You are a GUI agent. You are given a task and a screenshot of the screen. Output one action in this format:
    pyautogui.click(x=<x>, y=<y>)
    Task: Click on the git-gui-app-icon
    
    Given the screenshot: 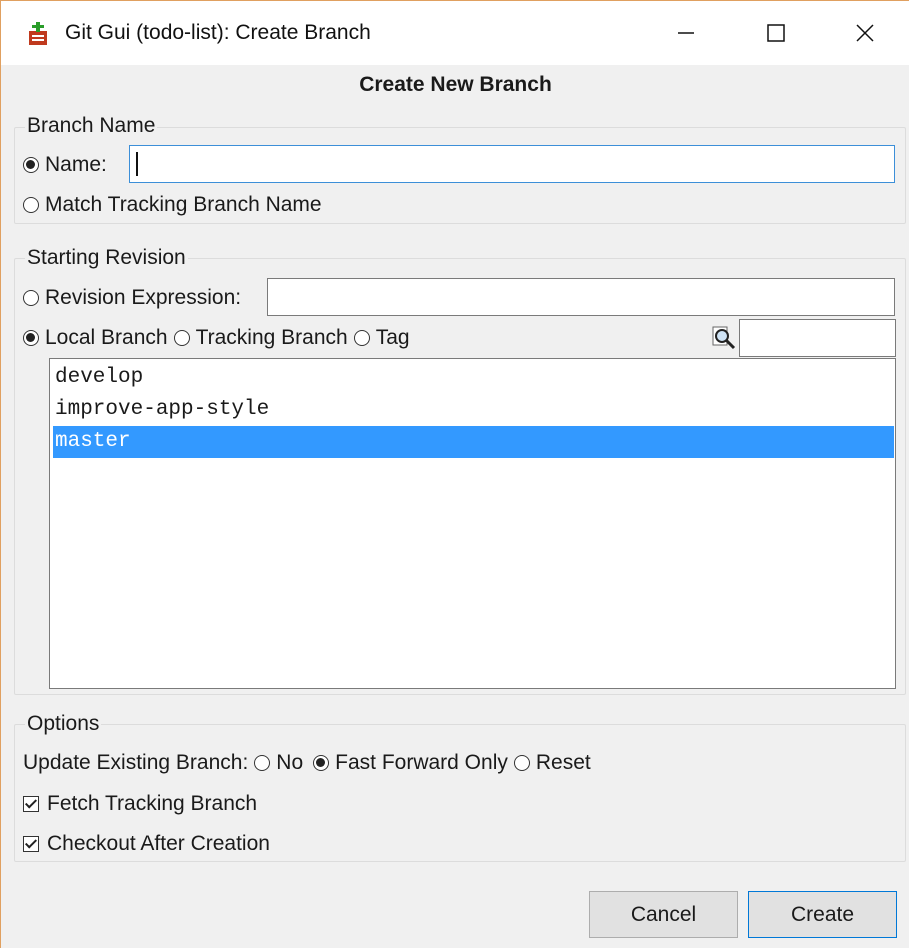 What is the action you would take?
    pyautogui.click(x=38, y=33)
    